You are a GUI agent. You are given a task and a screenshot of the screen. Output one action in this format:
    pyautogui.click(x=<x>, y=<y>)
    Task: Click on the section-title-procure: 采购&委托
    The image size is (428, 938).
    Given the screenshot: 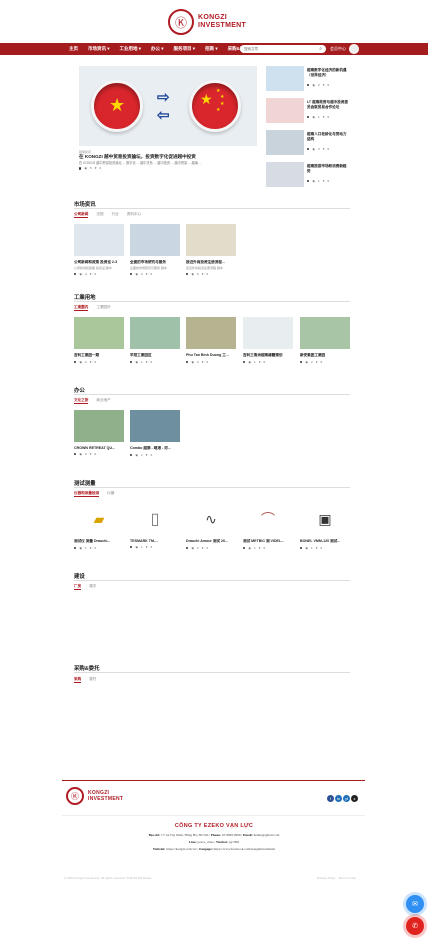 What is the action you would take?
    pyautogui.click(x=86, y=668)
    